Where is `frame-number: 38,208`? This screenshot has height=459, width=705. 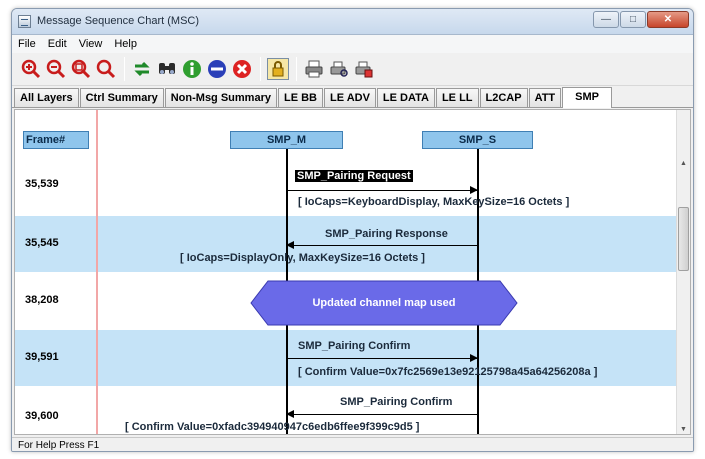 frame-number: 38,208 is located at coordinates (42, 300).